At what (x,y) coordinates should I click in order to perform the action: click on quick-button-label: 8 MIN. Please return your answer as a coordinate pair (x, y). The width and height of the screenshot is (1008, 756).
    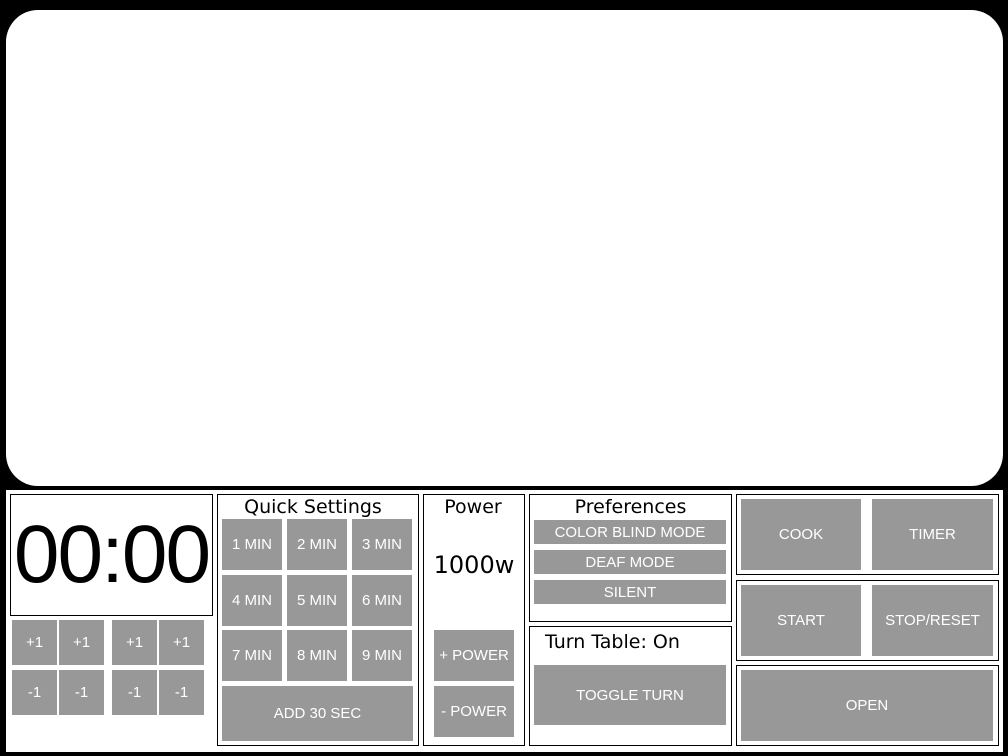
    Looking at the image, I should click on (316, 655).